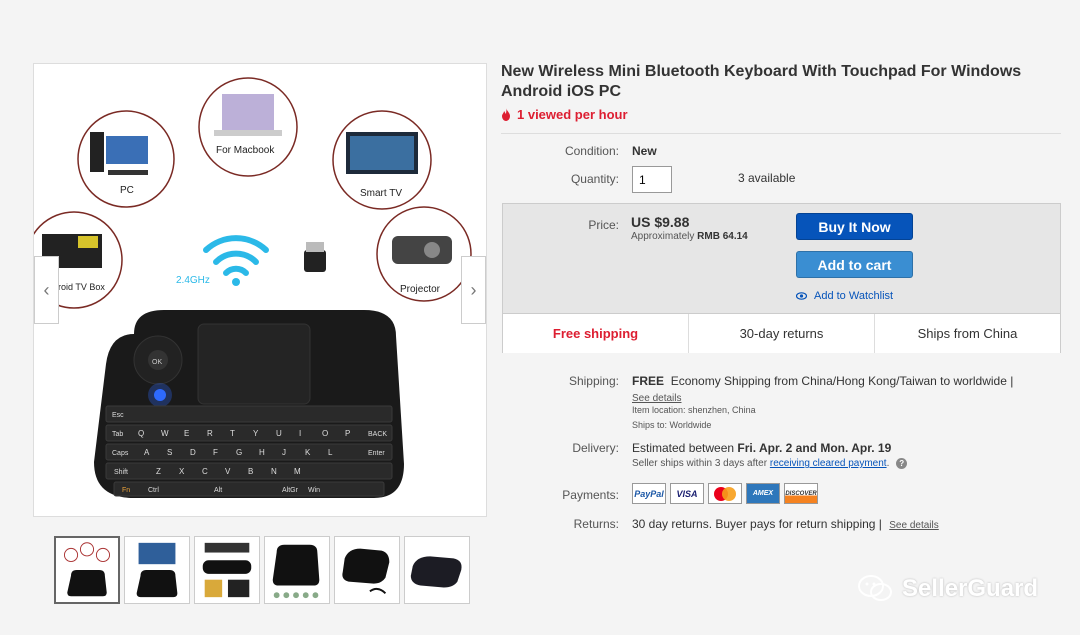 This screenshot has width=1080, height=635. Describe the element at coordinates (250, 471) in the screenshot. I see `key-b: B` at that location.